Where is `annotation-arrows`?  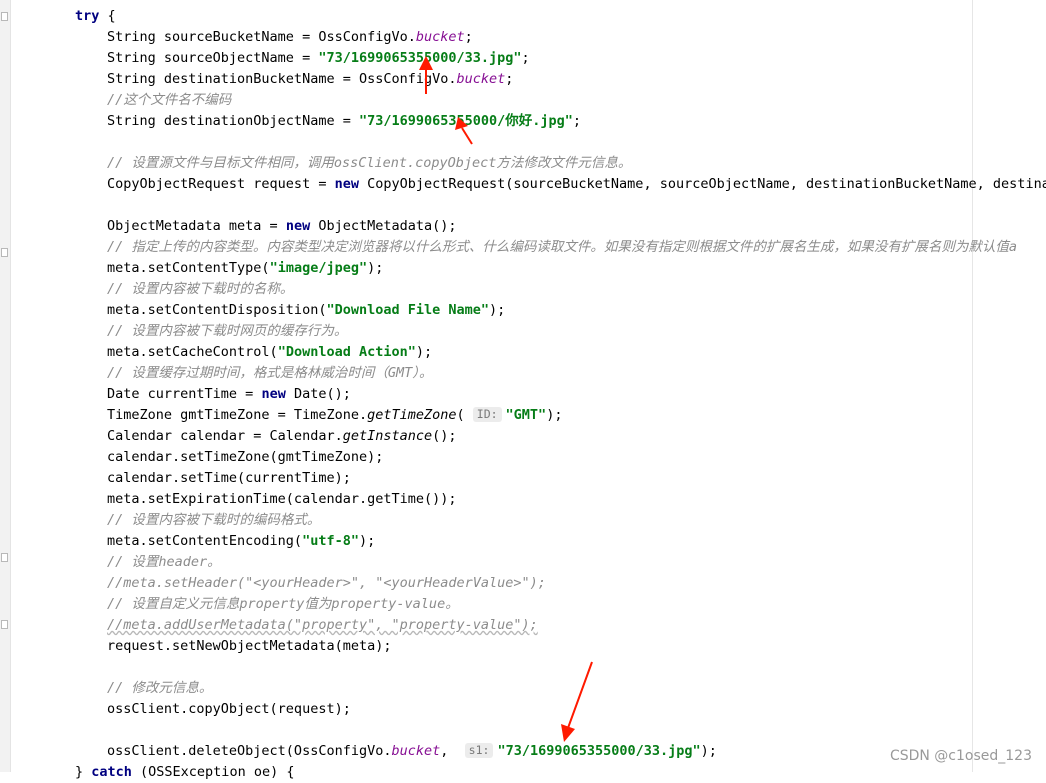 annotation-arrows is located at coordinates (506, 399).